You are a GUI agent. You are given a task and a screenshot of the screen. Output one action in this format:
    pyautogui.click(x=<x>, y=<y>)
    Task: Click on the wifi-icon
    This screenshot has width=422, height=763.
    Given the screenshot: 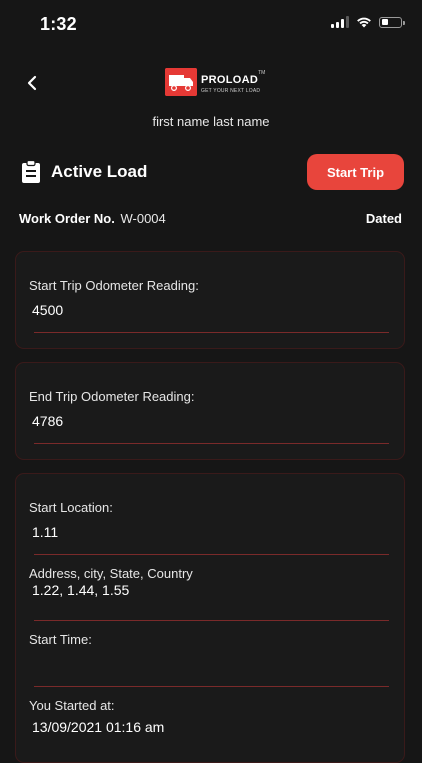 What is the action you would take?
    pyautogui.click(x=364, y=22)
    